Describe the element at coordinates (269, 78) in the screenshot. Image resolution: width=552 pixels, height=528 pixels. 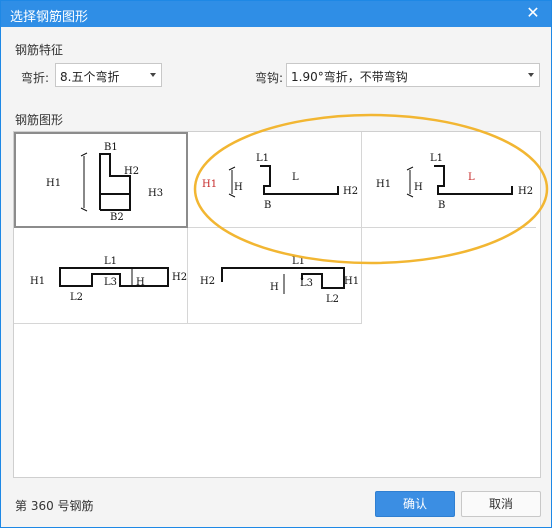
I see `hook-label: 弯钩:` at that location.